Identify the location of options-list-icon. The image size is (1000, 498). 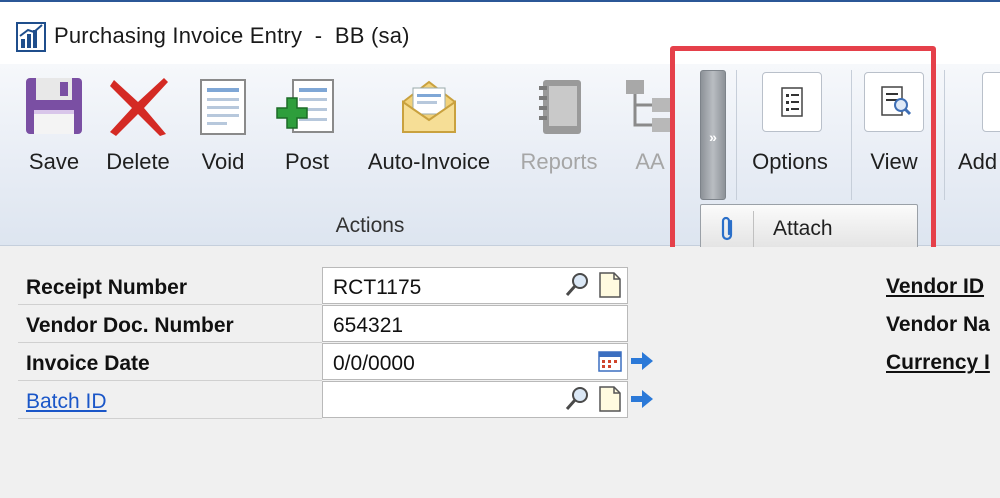
(792, 102).